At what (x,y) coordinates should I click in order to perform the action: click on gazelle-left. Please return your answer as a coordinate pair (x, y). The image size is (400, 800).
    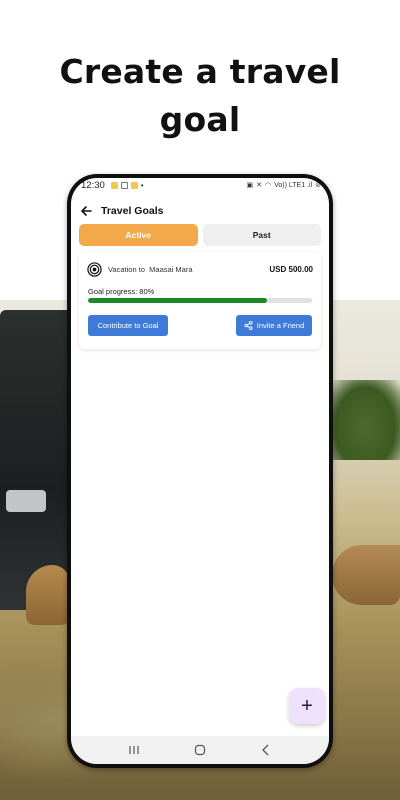
    Looking at the image, I should click on (48, 595).